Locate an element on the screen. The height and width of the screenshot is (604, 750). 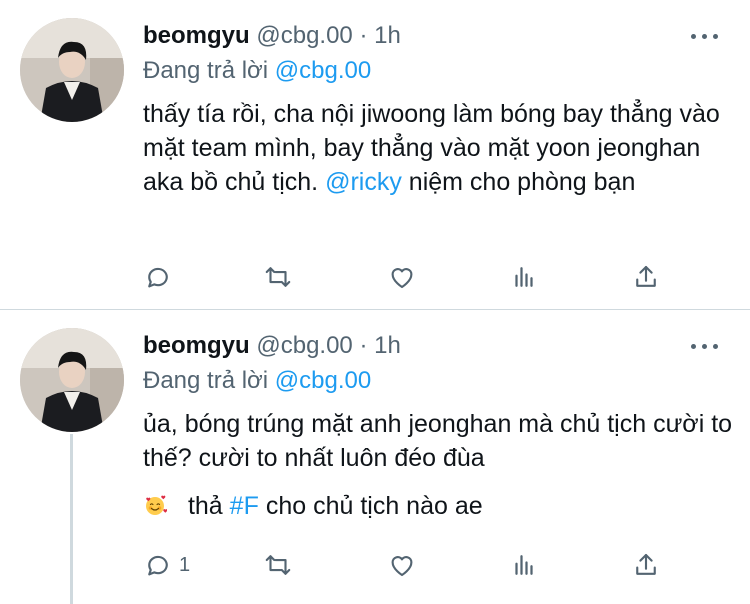
hashtag-link: #F is located at coordinates (244, 506).